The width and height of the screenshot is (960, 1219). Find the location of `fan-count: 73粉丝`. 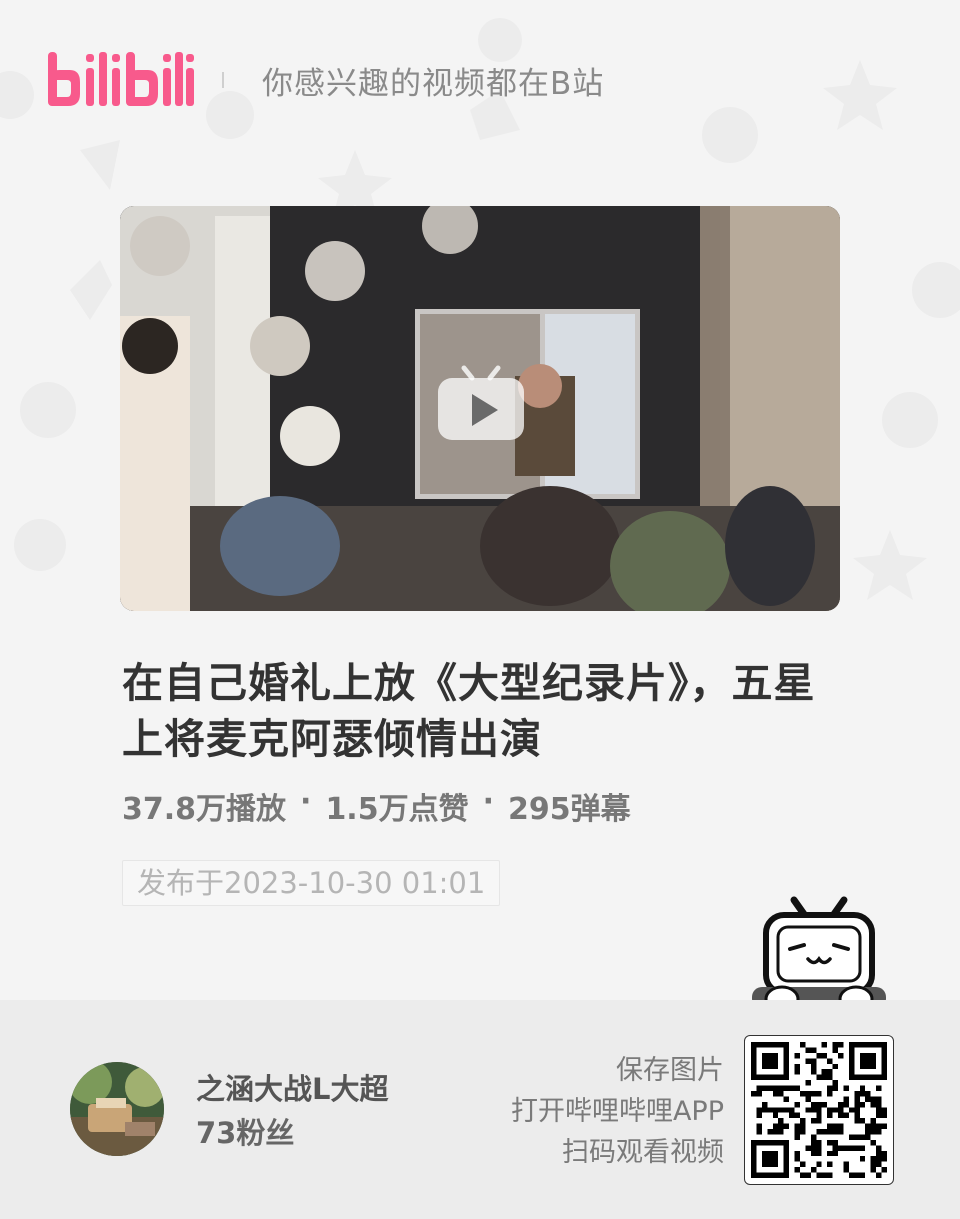

fan-count: 73粉丝 is located at coordinates (245, 1133).